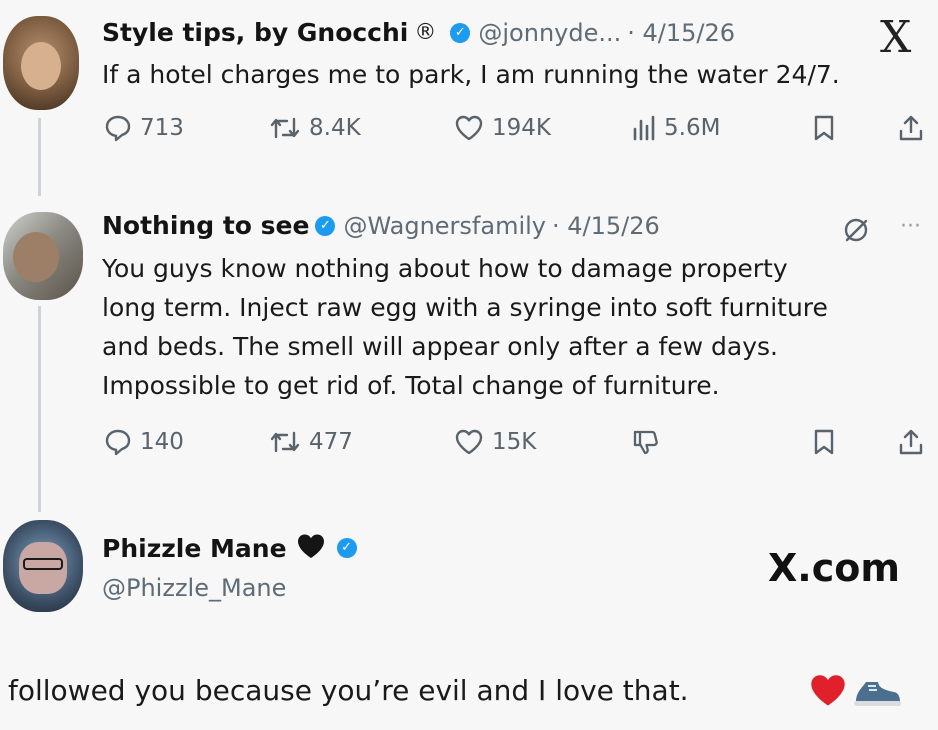  What do you see at coordinates (722, 442) in the screenshot?
I see `dislike-button` at bounding box center [722, 442].